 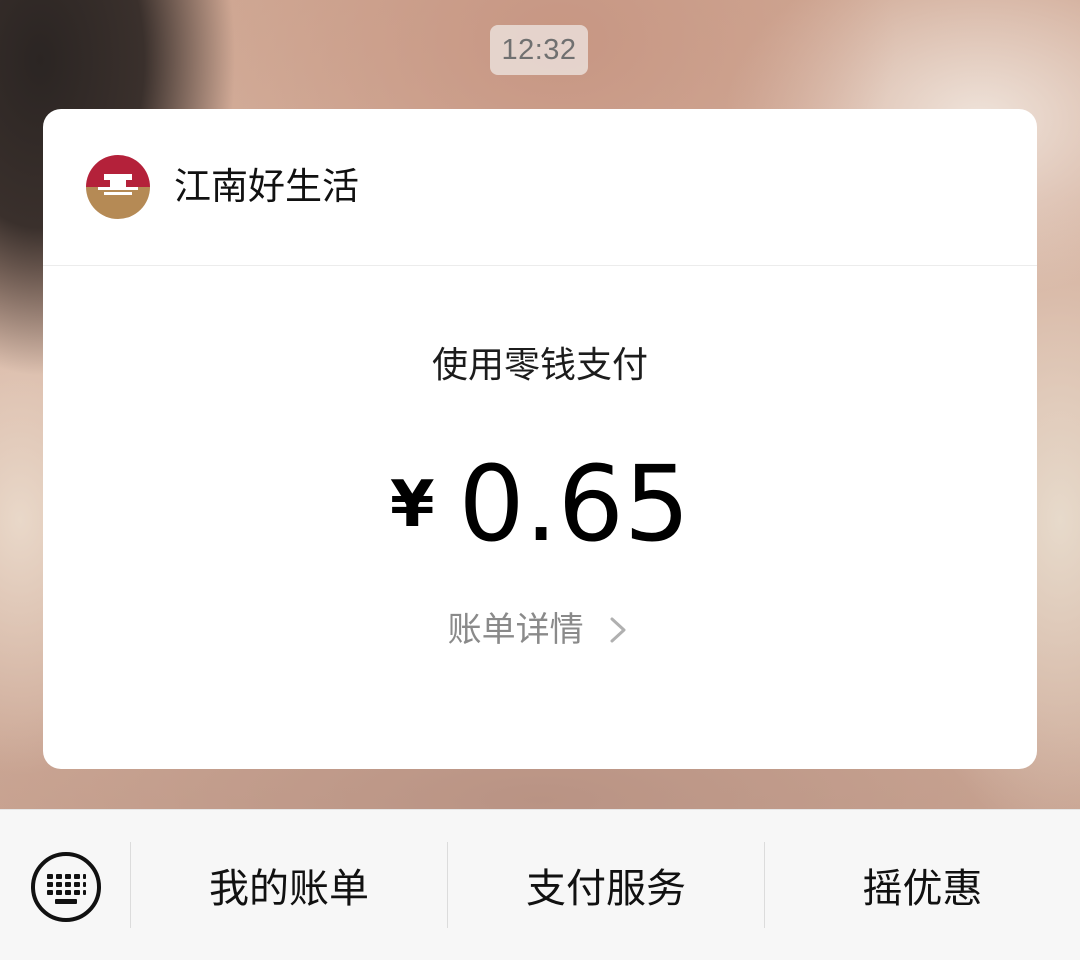 I want to click on payment-method-label: 使用零钱支付, so click(x=539, y=365).